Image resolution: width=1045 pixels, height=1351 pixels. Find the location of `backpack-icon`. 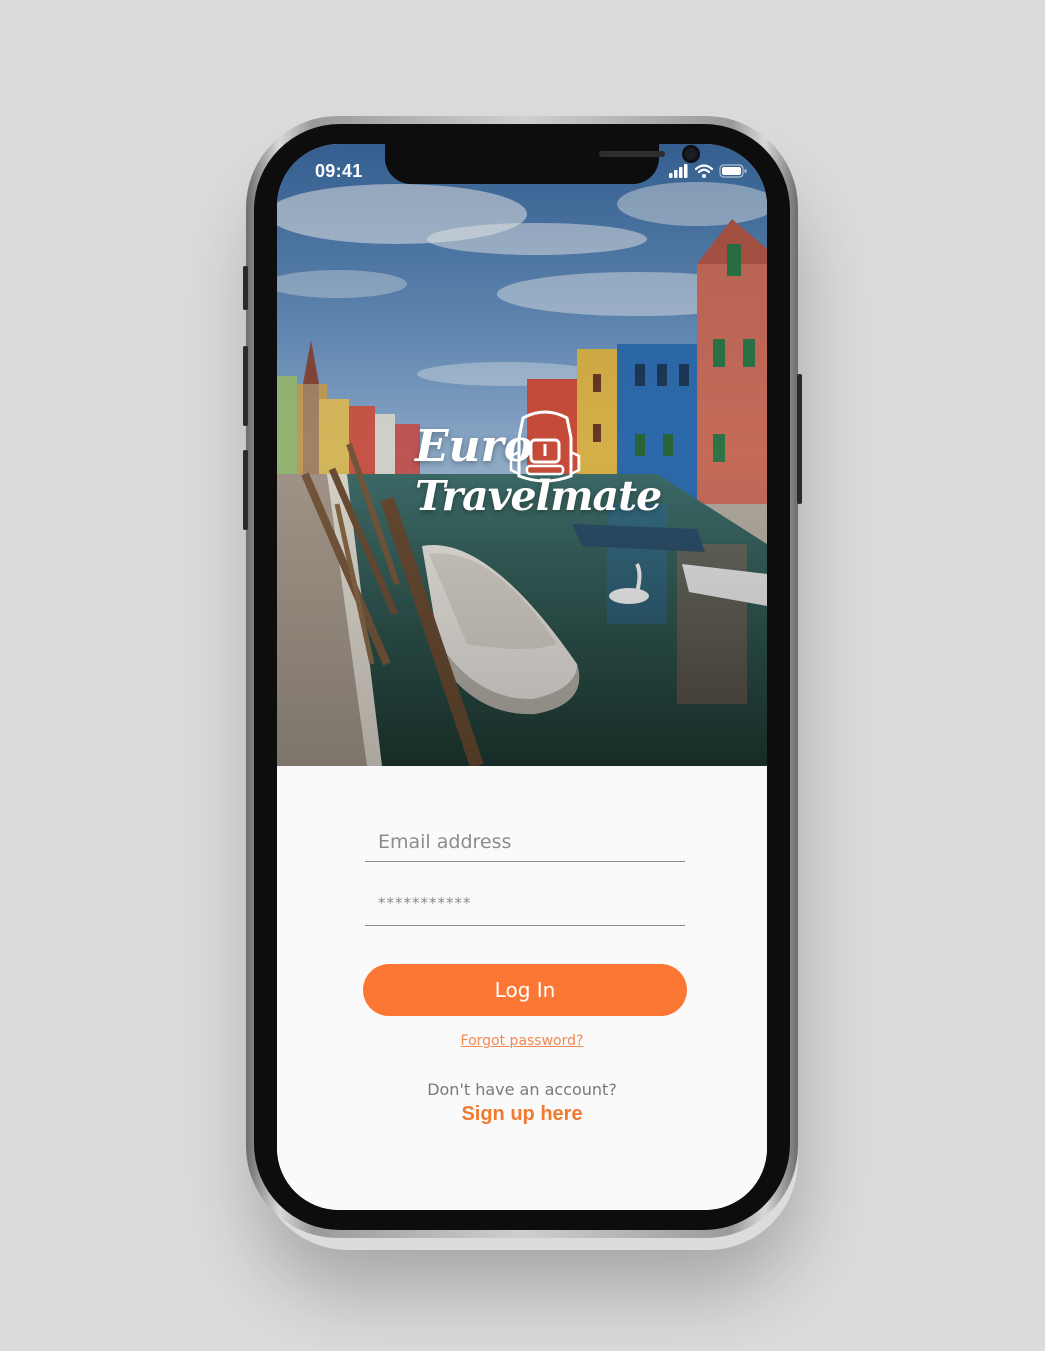

backpack-icon is located at coordinates (545, 446).